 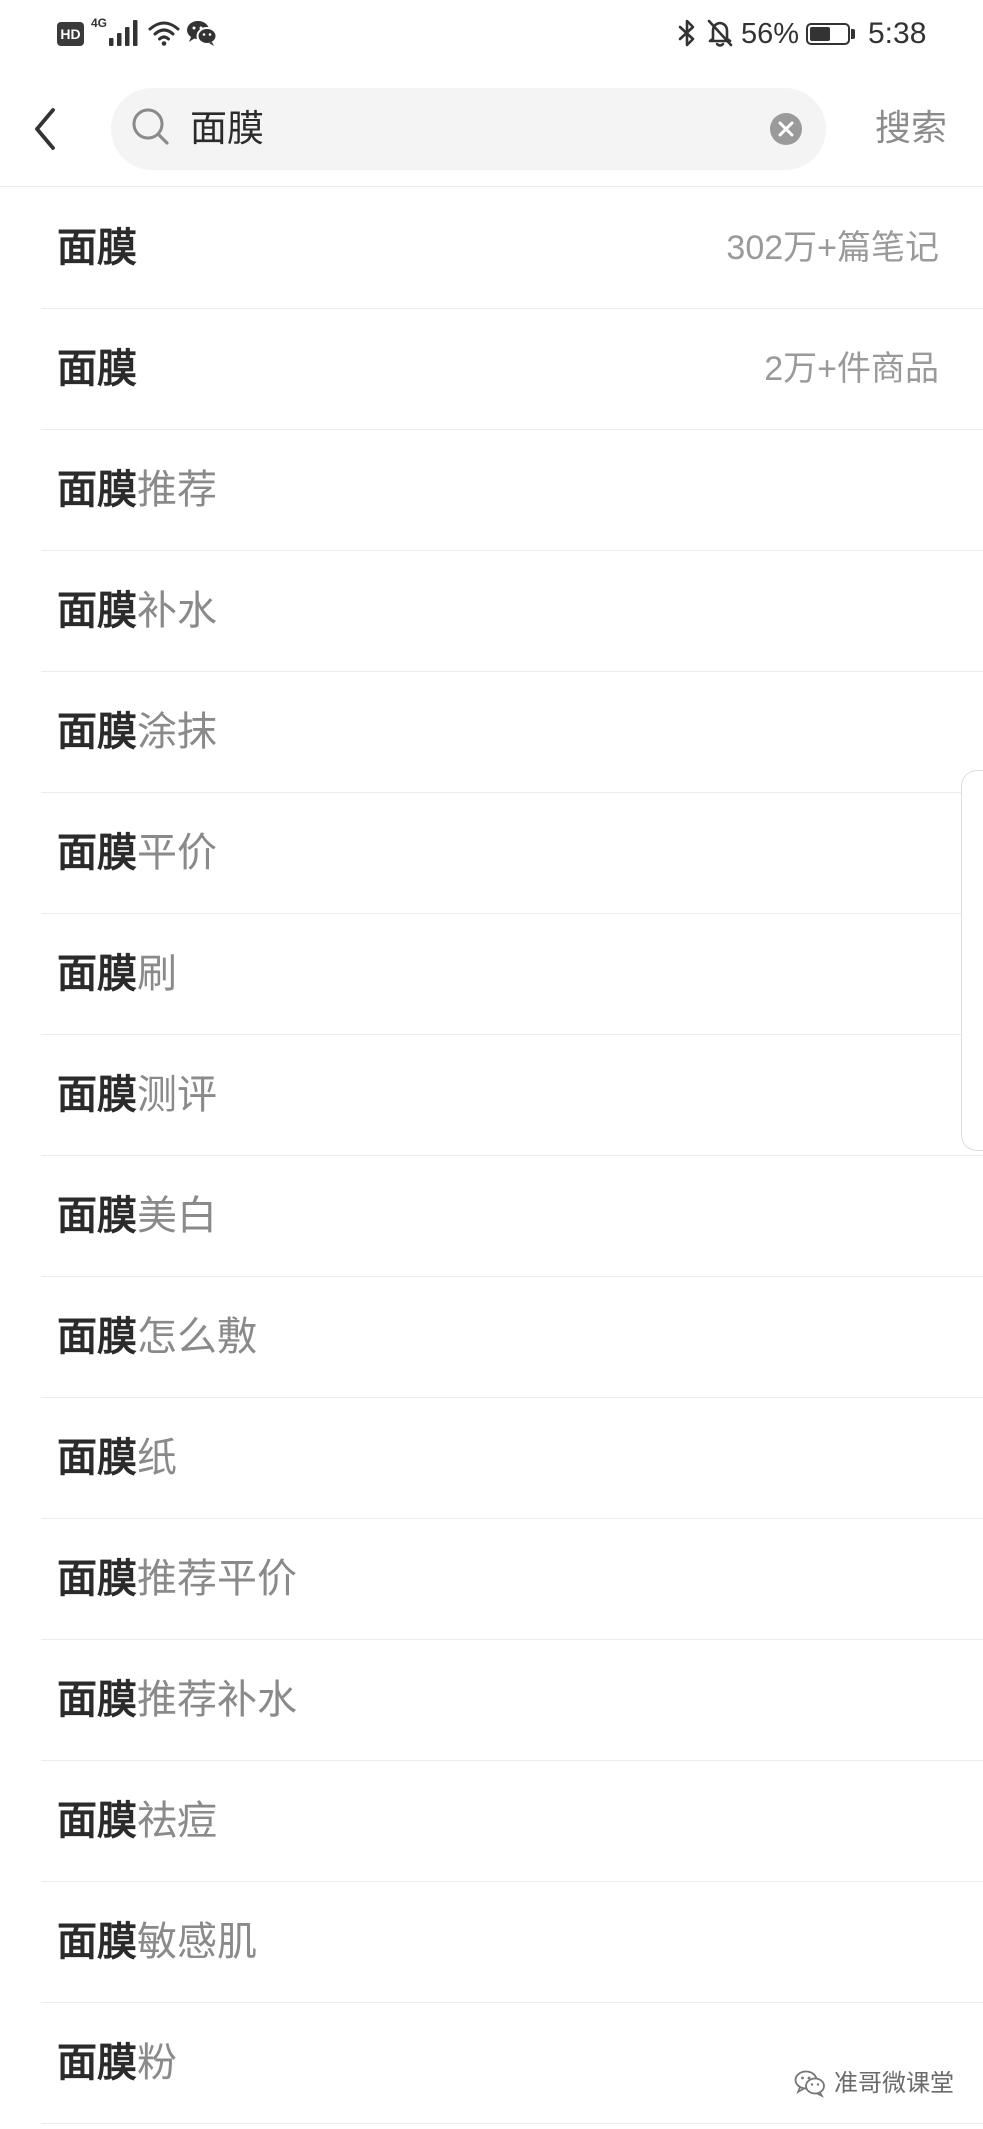 I want to click on search-button: 搜索, so click(x=911, y=128).